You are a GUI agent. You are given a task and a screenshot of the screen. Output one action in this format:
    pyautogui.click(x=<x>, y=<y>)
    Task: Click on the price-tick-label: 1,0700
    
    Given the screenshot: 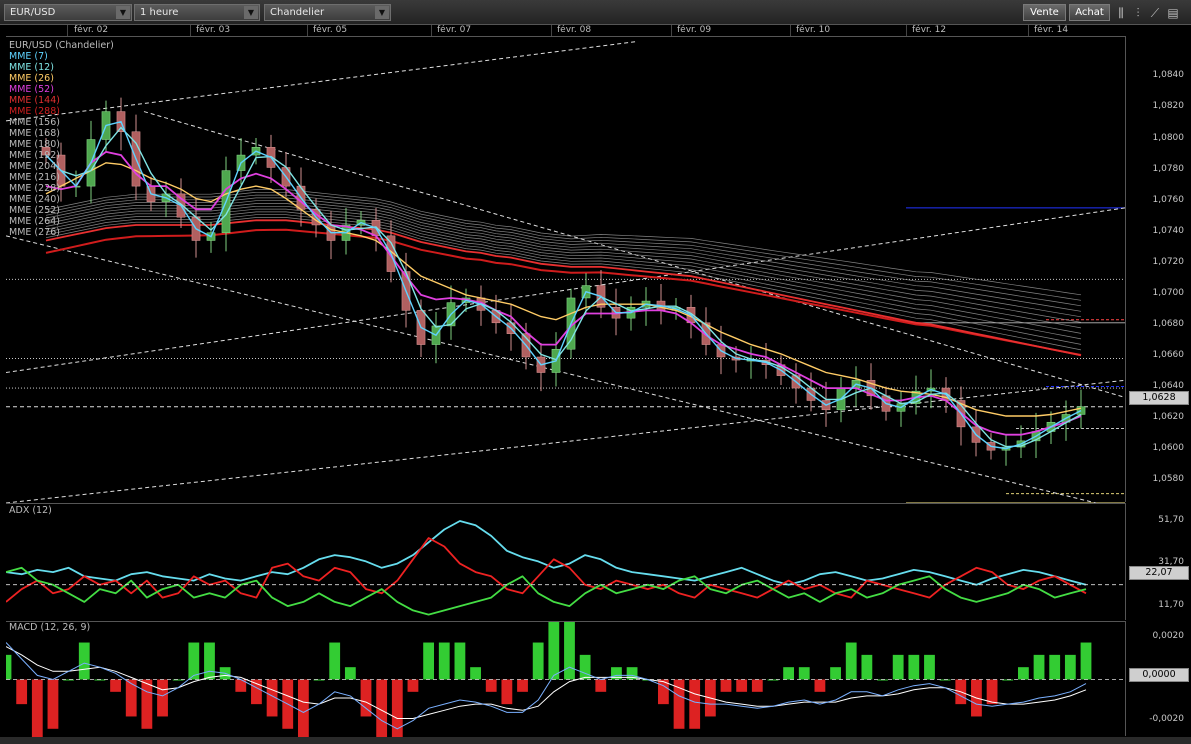 What is the action you would take?
    pyautogui.click(x=1168, y=292)
    